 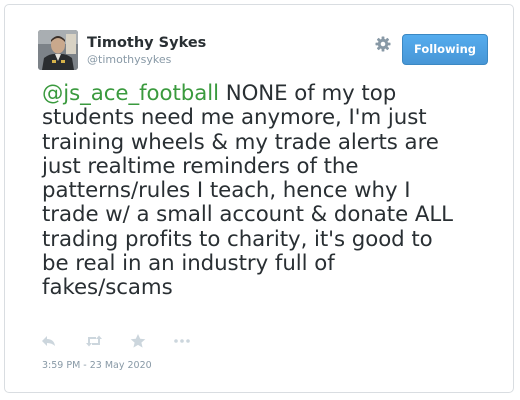 What do you see at coordinates (94, 341) in the screenshot?
I see `retweet-icon` at bounding box center [94, 341].